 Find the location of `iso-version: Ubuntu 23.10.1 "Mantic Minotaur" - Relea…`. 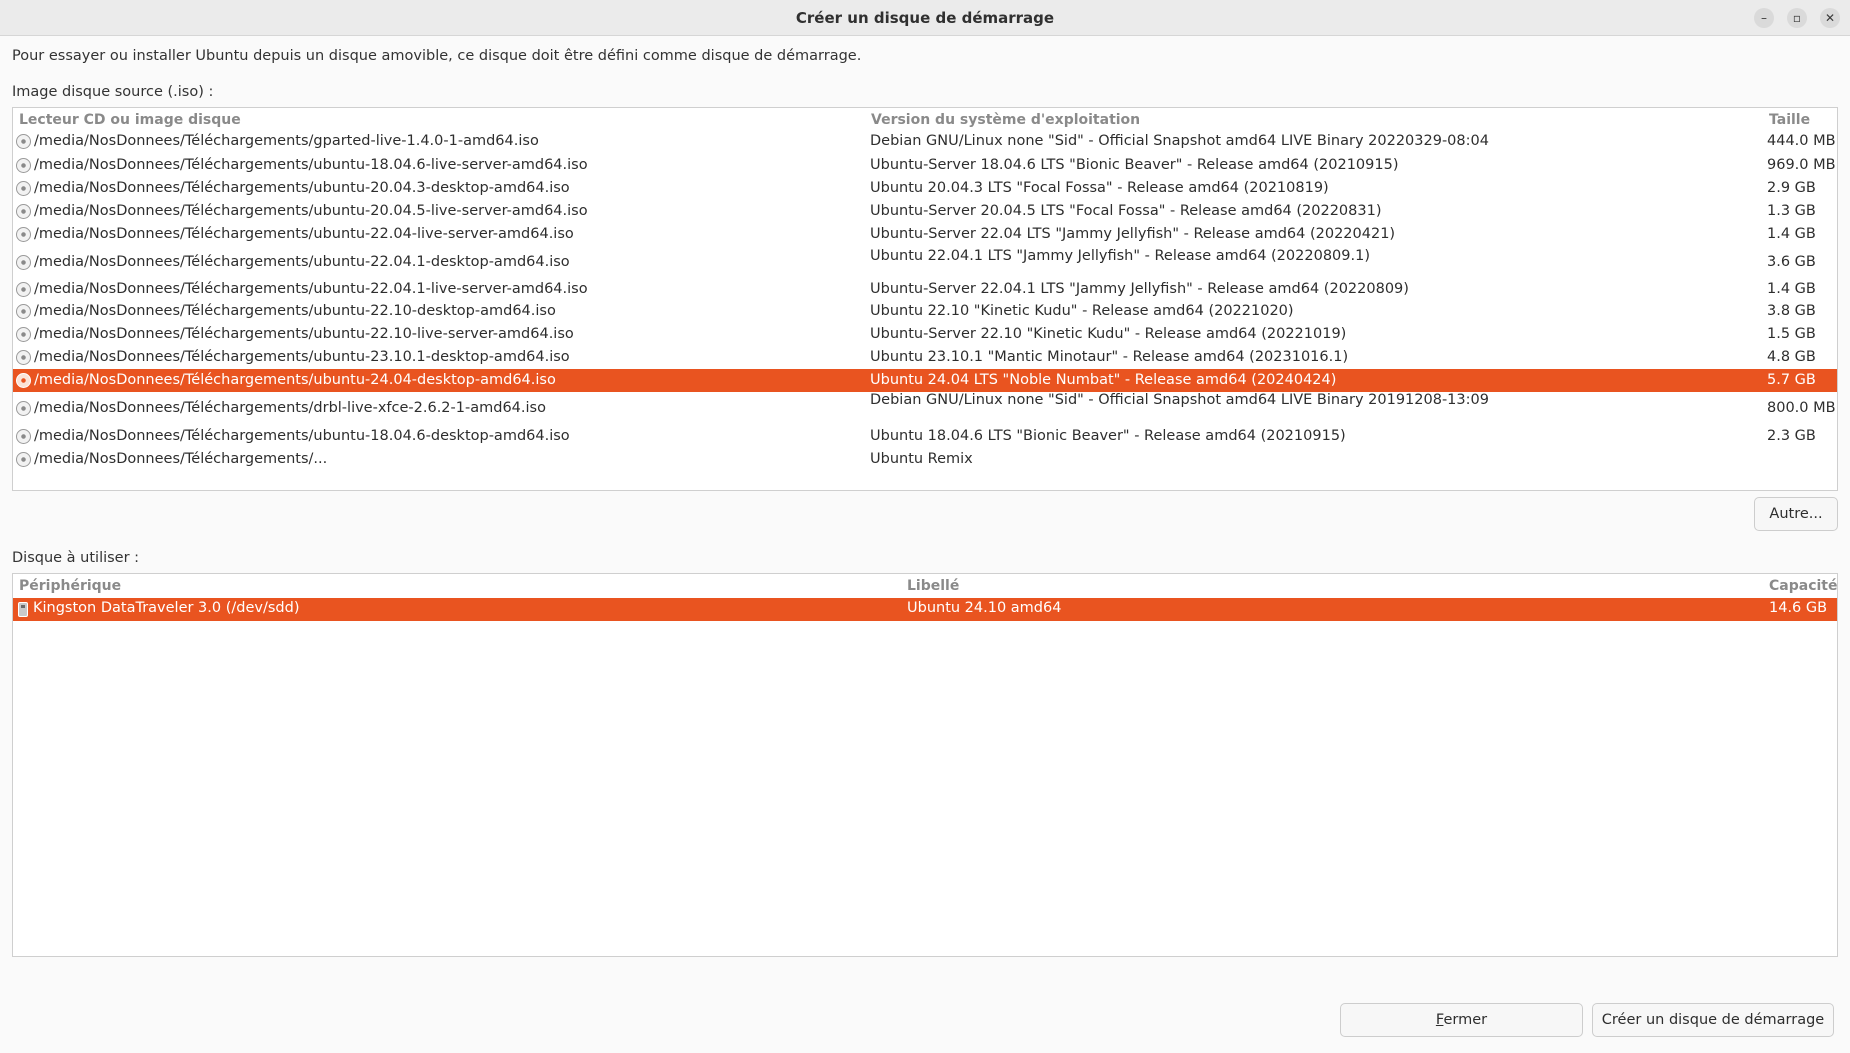

iso-version: Ubuntu 23.10.1 "Mantic Minotaur" - Relea… is located at coordinates (1109, 357).